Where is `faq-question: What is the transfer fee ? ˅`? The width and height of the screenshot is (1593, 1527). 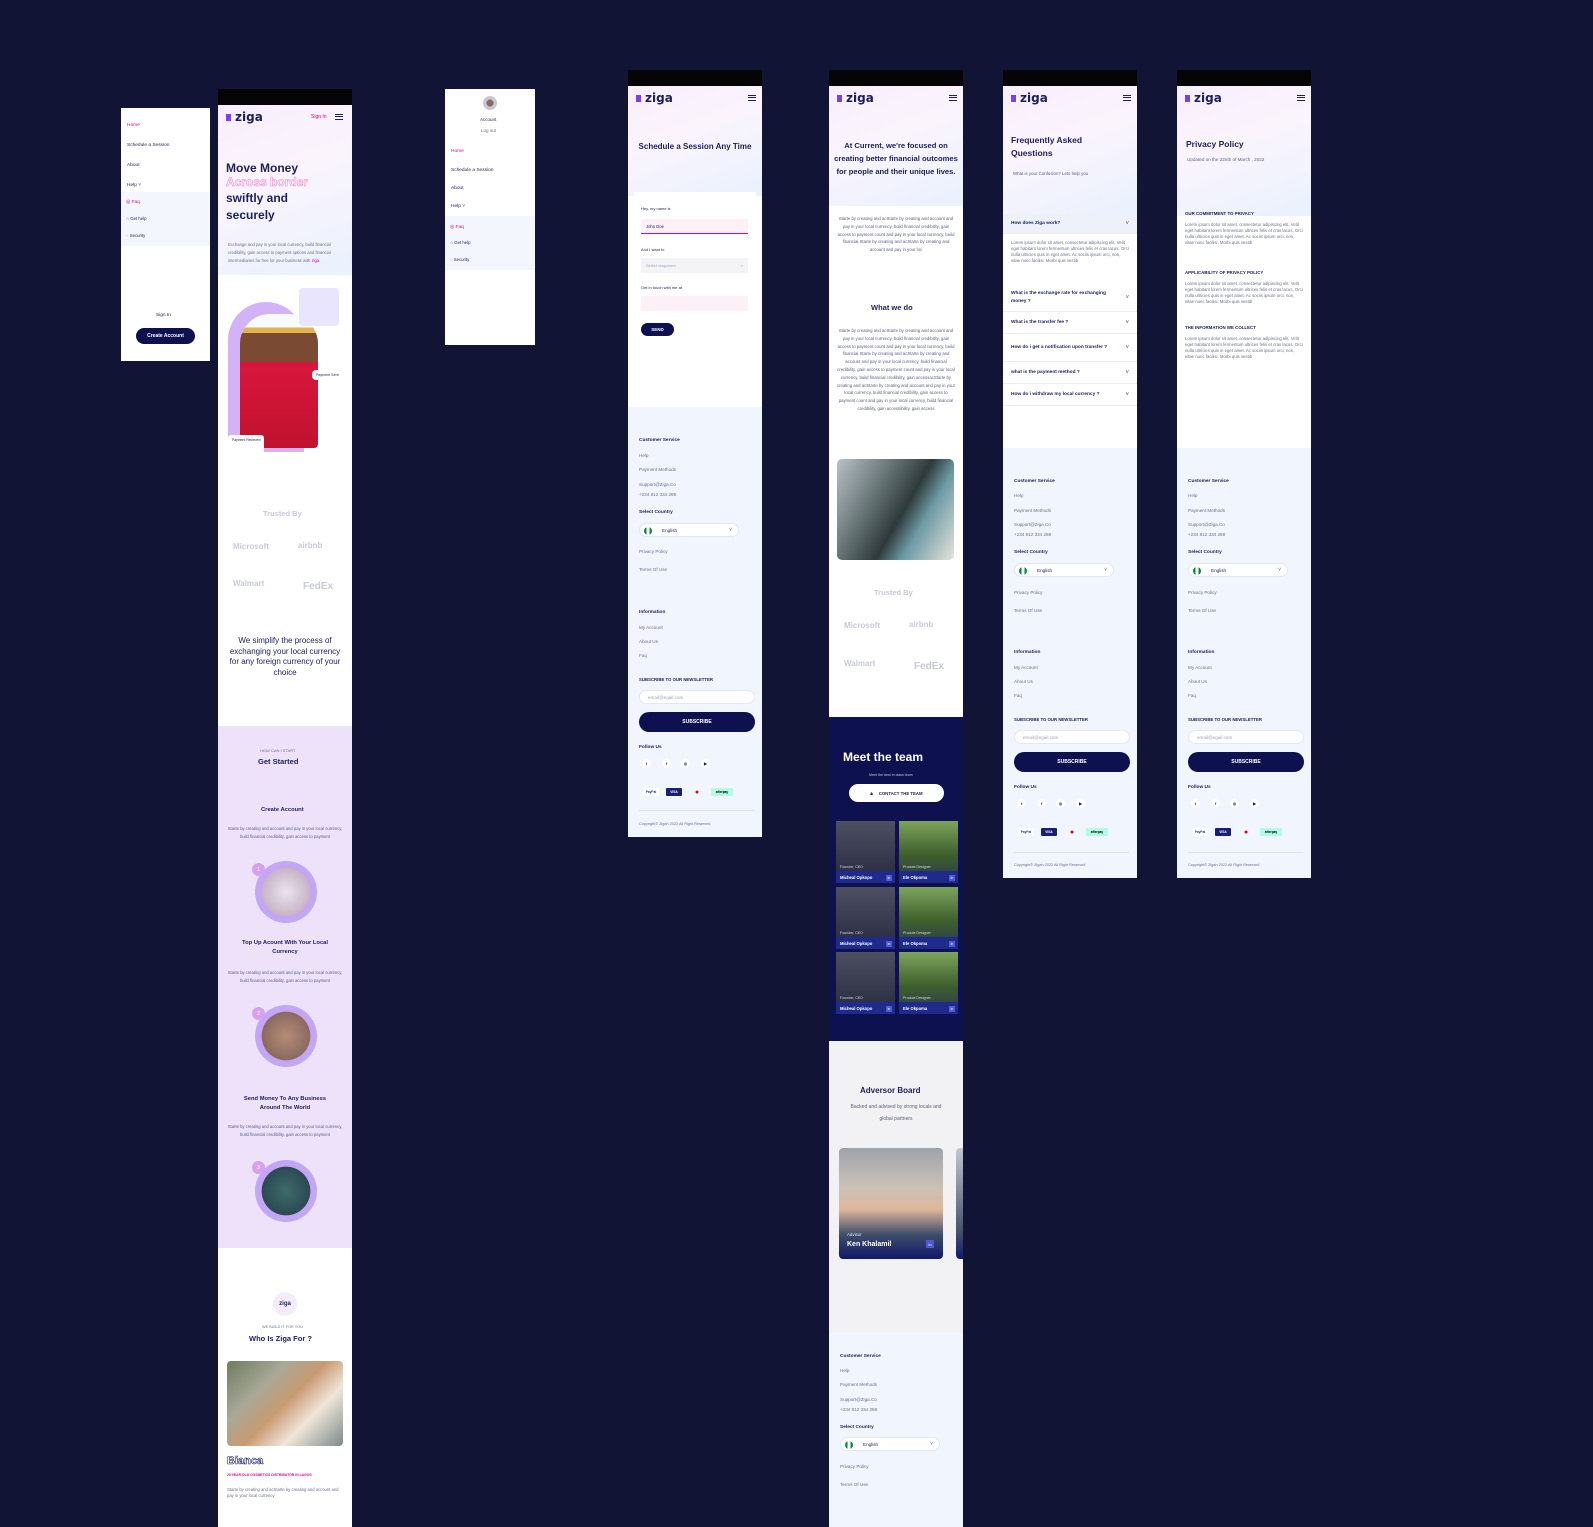 faq-question: What is the transfer fee ? ˅ is located at coordinates (1070, 323).